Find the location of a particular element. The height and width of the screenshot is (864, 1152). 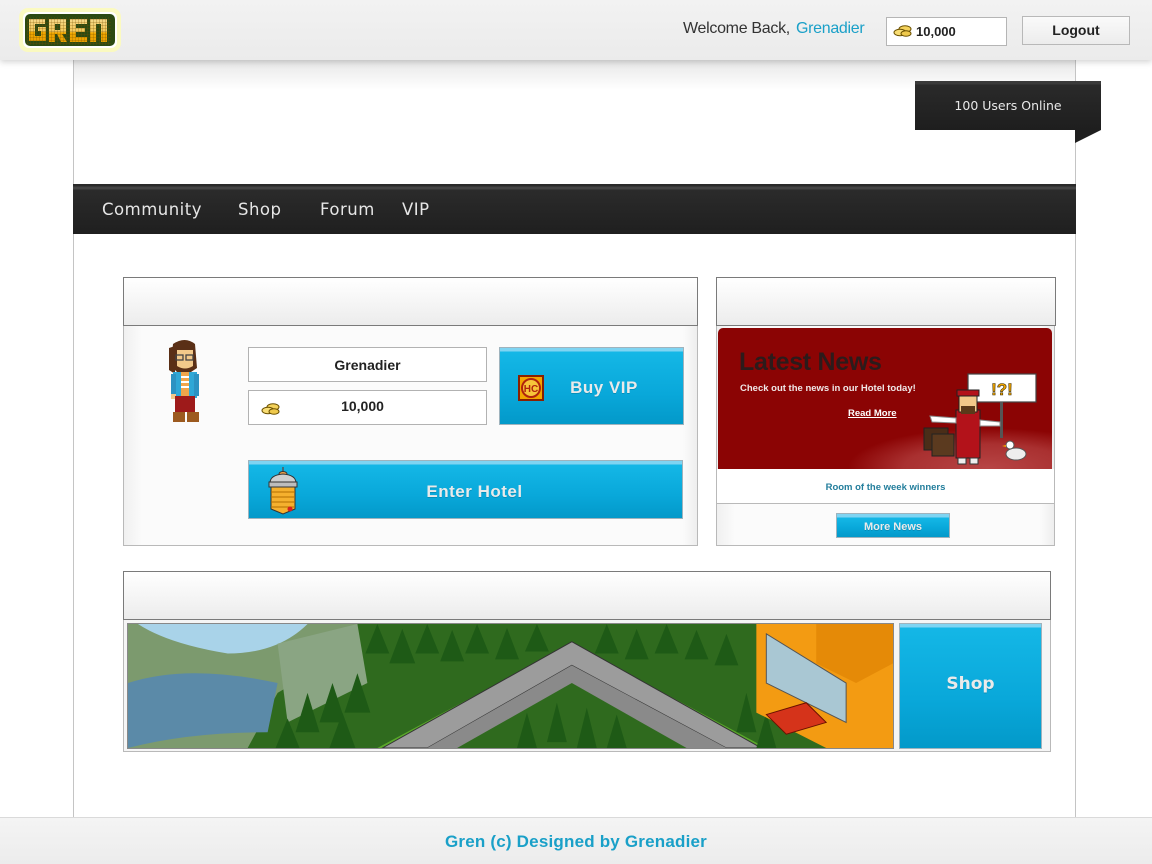

profile-username-text: Grenadier is located at coordinates (367, 365).